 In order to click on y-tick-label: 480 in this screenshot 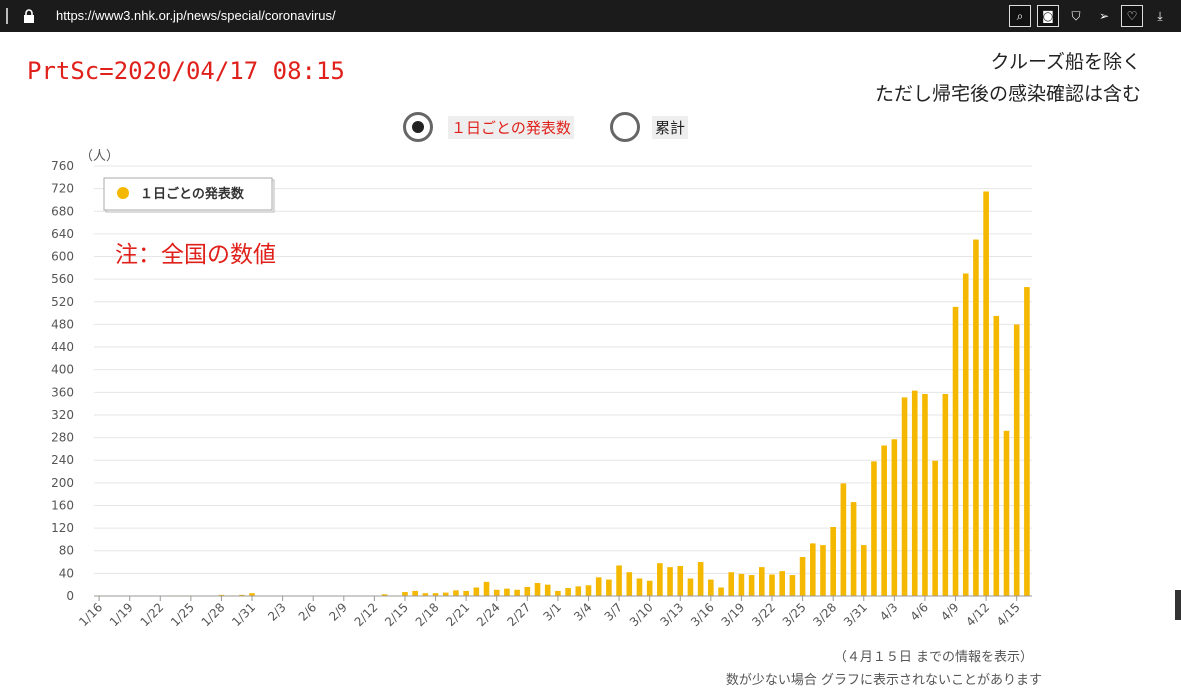, I will do `click(62, 324)`.